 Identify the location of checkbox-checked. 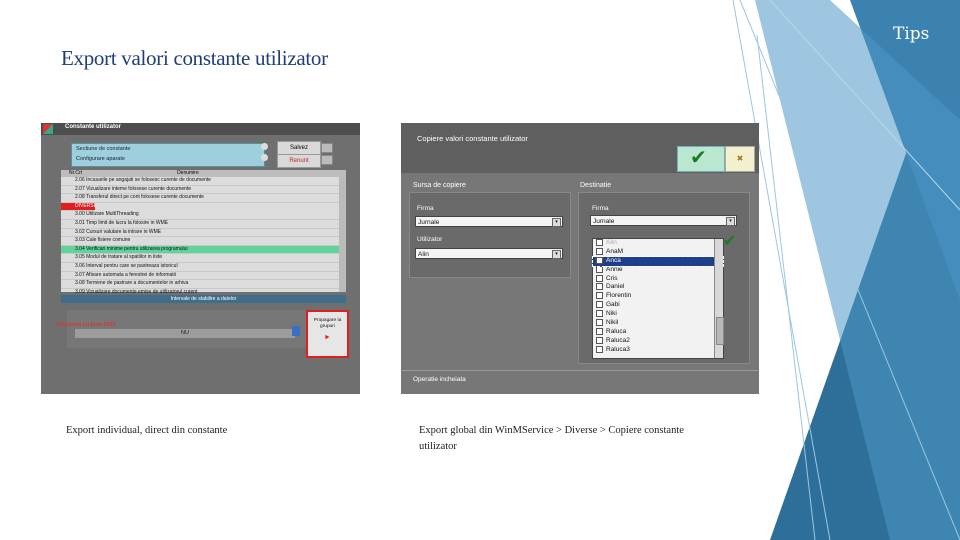
(599, 260).